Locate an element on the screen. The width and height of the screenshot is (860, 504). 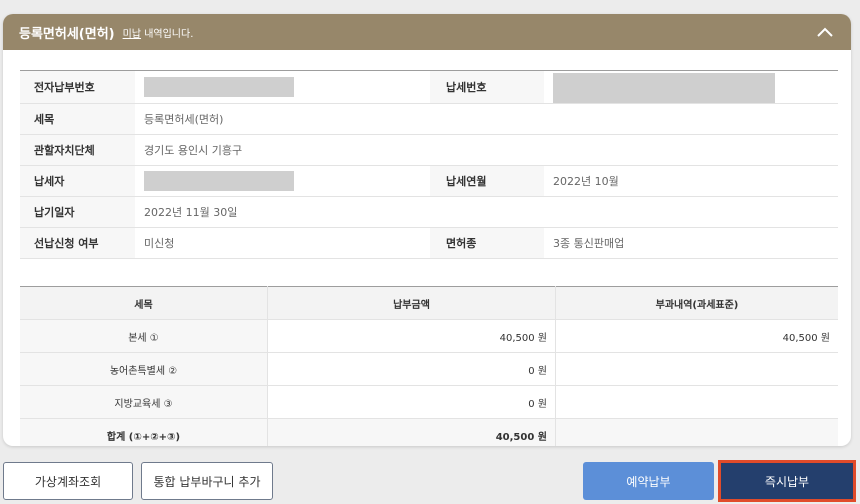
total-row: 합계 (①+②+③) 40,500 원 is located at coordinates (429, 432).